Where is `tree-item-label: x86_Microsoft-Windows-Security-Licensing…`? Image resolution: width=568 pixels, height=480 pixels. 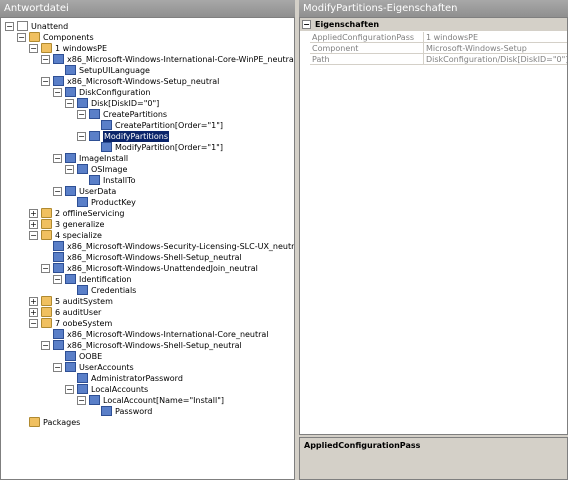 tree-item-label: x86_Microsoft-Windows-Security-Licensing… is located at coordinates (180, 246).